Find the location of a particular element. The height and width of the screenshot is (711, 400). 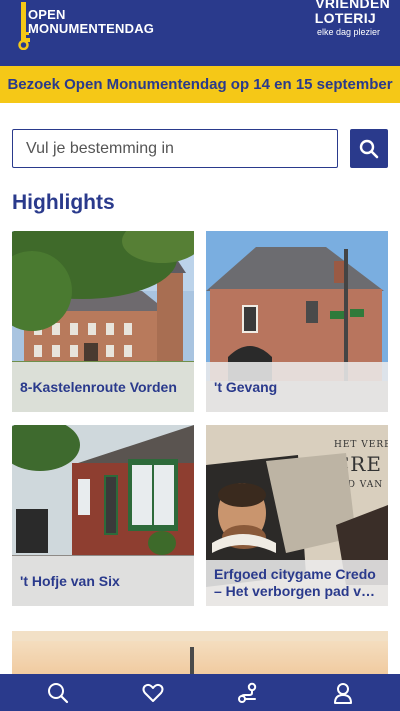

highlight-card-gevang: 't Gevang is located at coordinates (297, 321).